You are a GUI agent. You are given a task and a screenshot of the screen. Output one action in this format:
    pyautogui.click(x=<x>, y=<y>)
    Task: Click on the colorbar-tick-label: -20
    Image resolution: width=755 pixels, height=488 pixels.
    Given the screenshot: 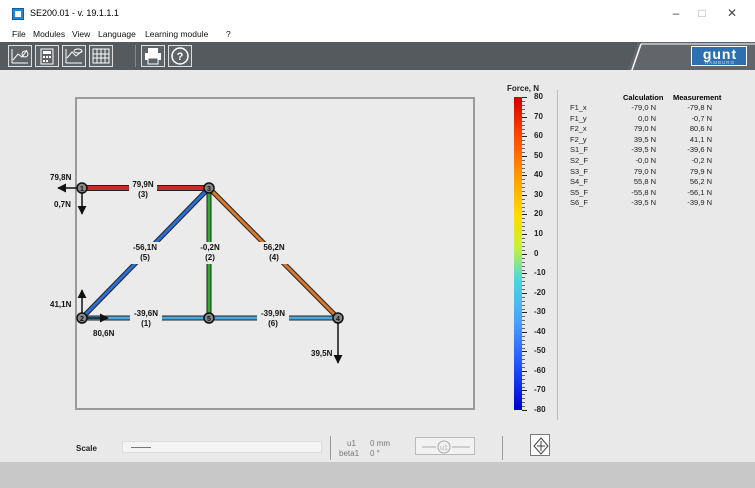 What is the action you would take?
    pyautogui.click(x=540, y=292)
    